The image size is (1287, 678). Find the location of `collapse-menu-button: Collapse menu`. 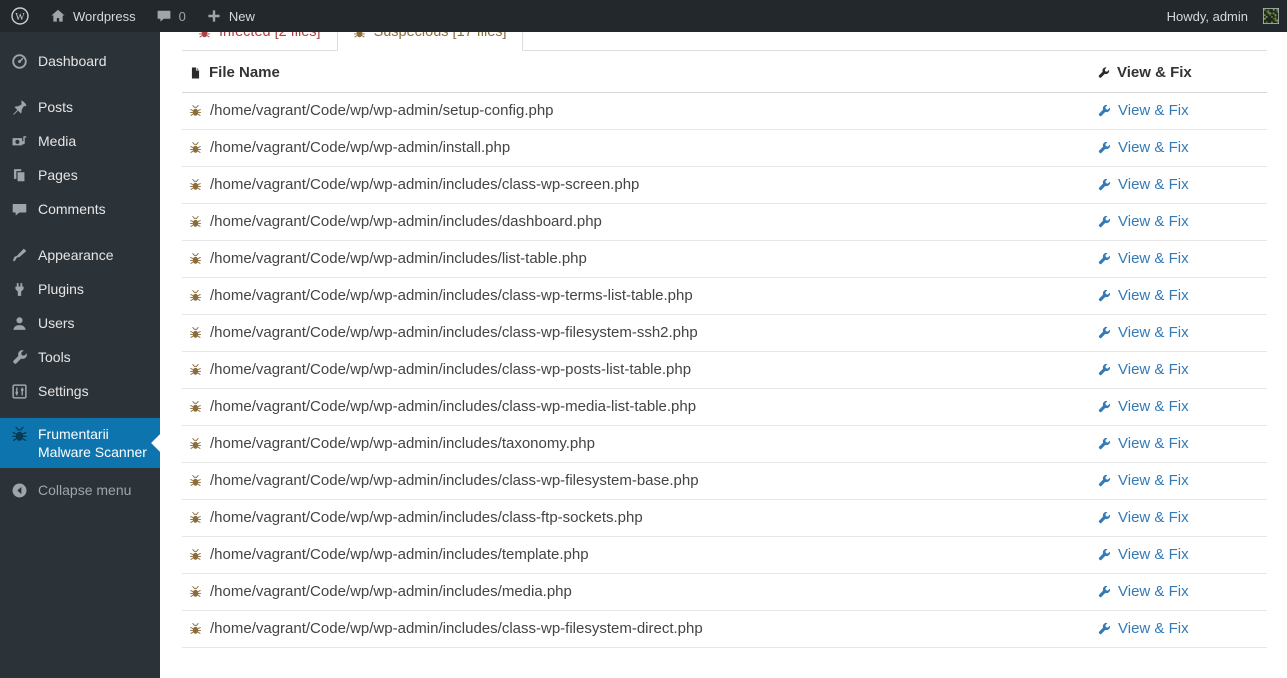

collapse-menu-button: Collapse menu is located at coordinates (80, 490).